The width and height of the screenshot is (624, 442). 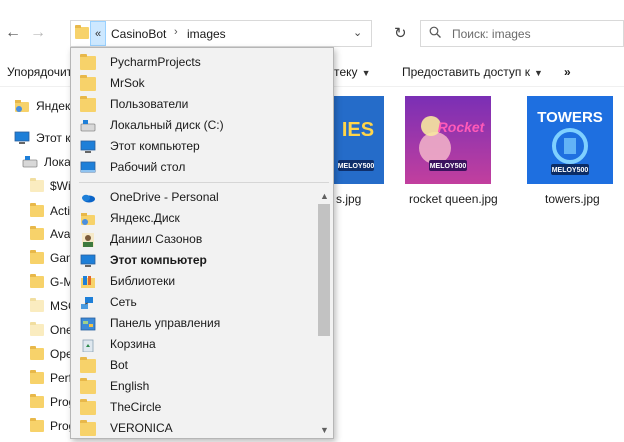 What do you see at coordinates (61, 378) in the screenshot?
I see `tree-item-label: Perf` at bounding box center [61, 378].